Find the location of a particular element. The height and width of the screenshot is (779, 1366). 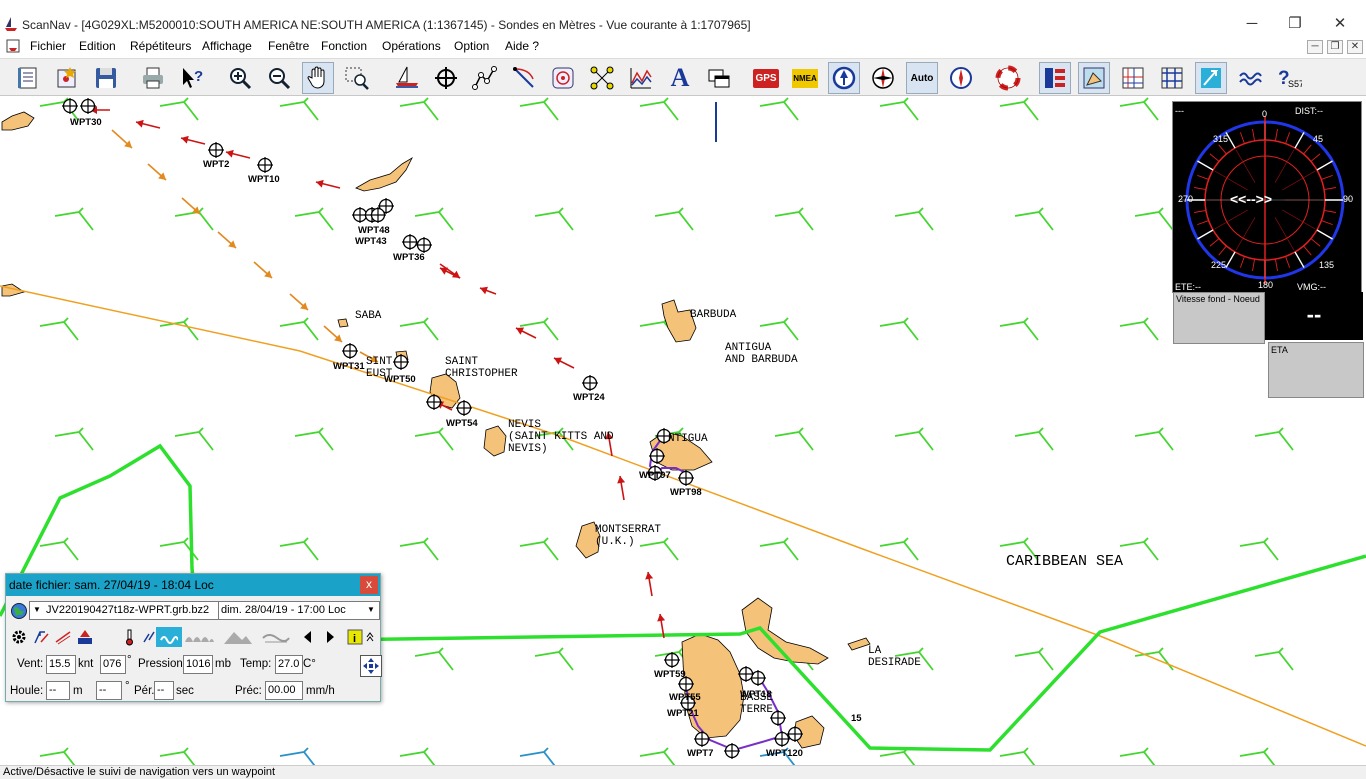

network-icon is located at coordinates (602, 78).